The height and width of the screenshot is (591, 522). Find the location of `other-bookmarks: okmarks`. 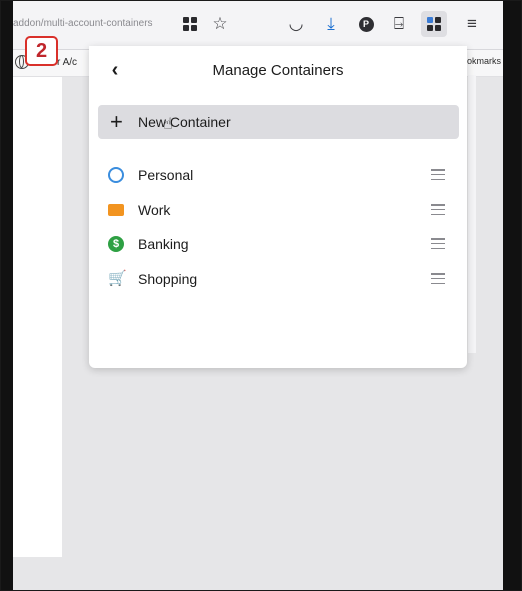

other-bookmarks: okmarks is located at coordinates (484, 61).